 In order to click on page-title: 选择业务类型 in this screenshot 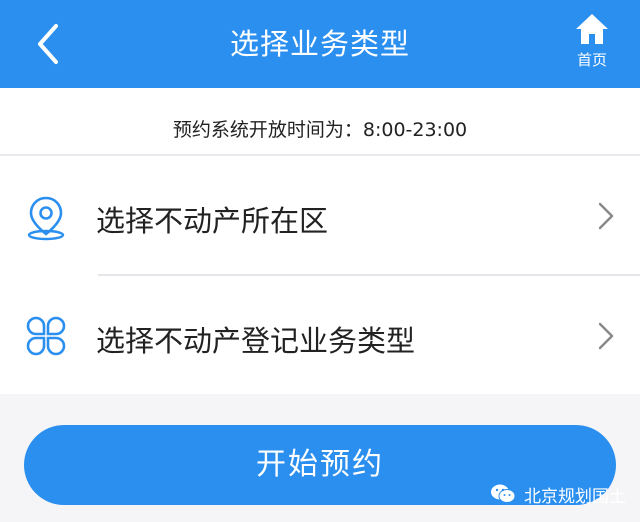, I will do `click(319, 44)`.